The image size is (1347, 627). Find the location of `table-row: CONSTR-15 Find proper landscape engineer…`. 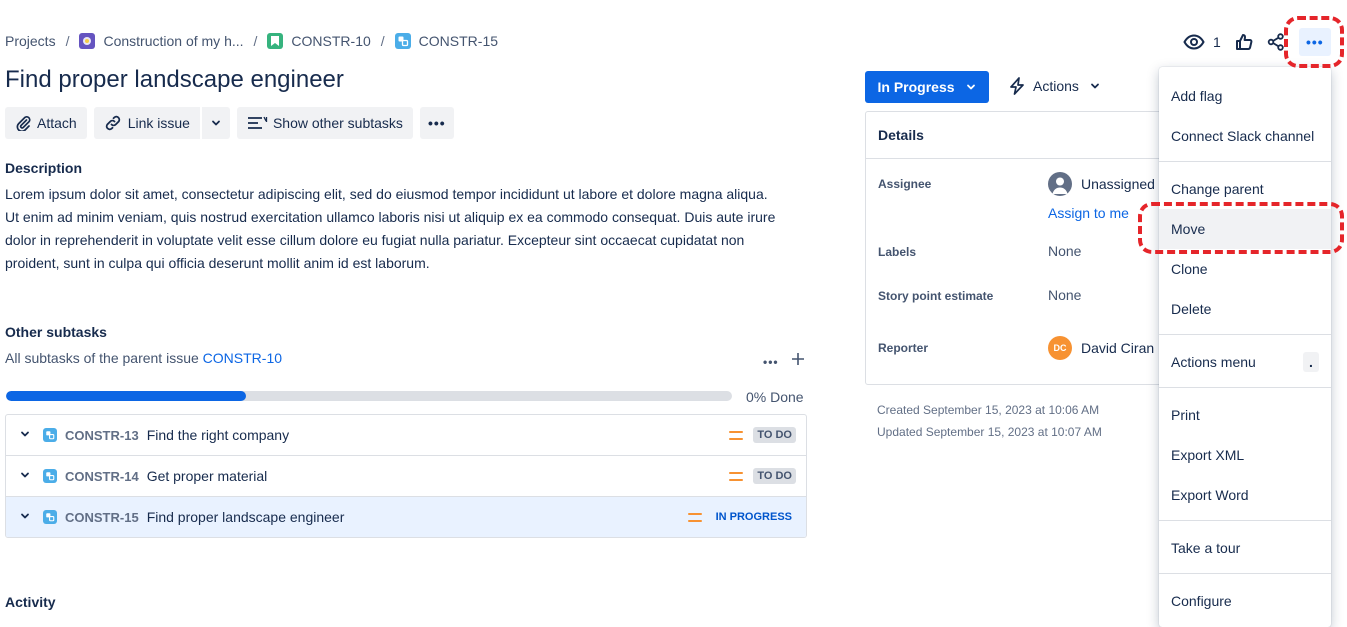

table-row: CONSTR-15 Find proper landscape engineer… is located at coordinates (406, 517).